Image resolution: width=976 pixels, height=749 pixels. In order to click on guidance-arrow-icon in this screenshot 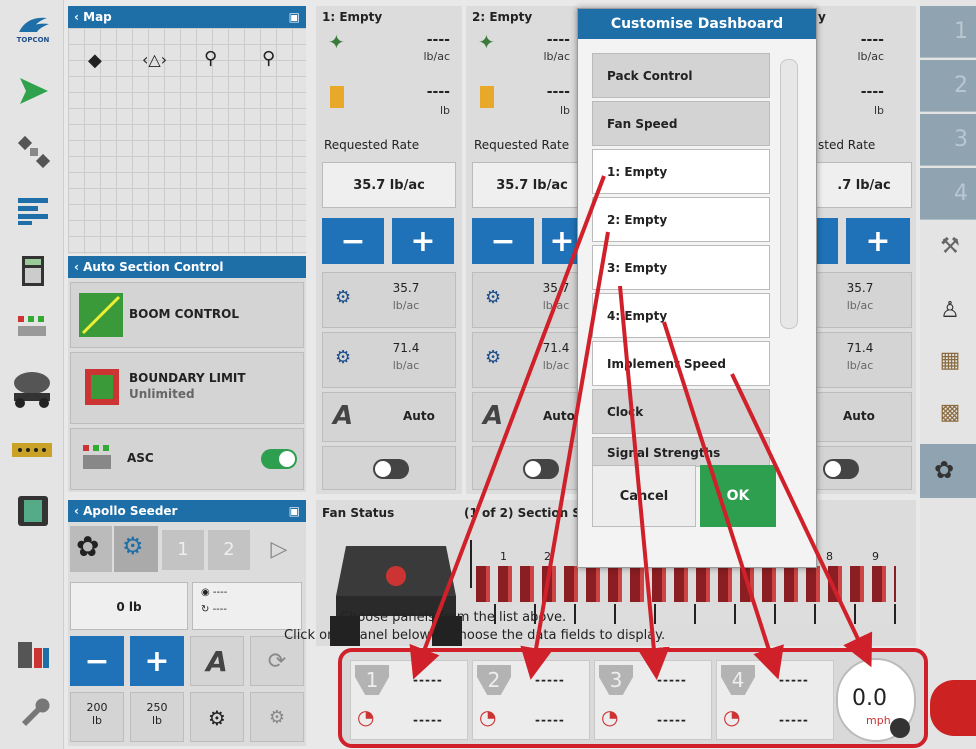, I will do `click(33, 91)`.